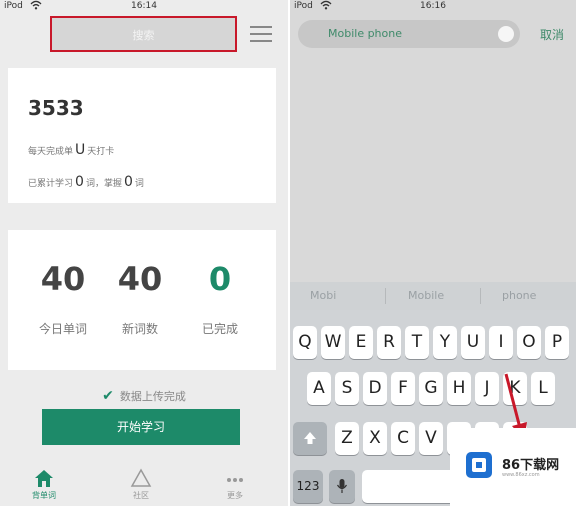 Image resolution: width=576 pixels, height=506 pixels. Describe the element at coordinates (403, 388) in the screenshot. I see `key-f: F` at that location.